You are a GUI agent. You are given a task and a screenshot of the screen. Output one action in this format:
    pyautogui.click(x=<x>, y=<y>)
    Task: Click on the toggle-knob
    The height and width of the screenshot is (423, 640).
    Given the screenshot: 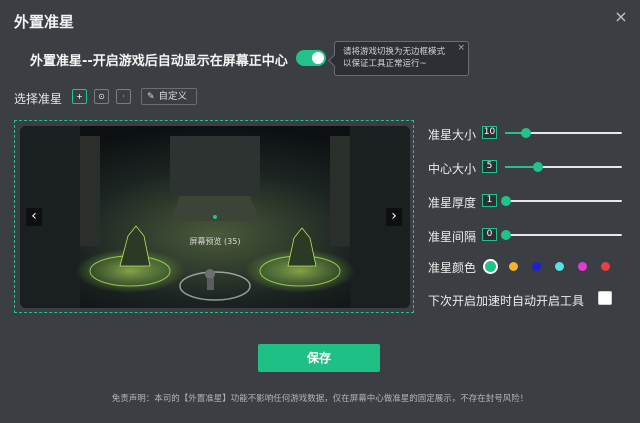 What is the action you would take?
    pyautogui.click(x=318, y=58)
    